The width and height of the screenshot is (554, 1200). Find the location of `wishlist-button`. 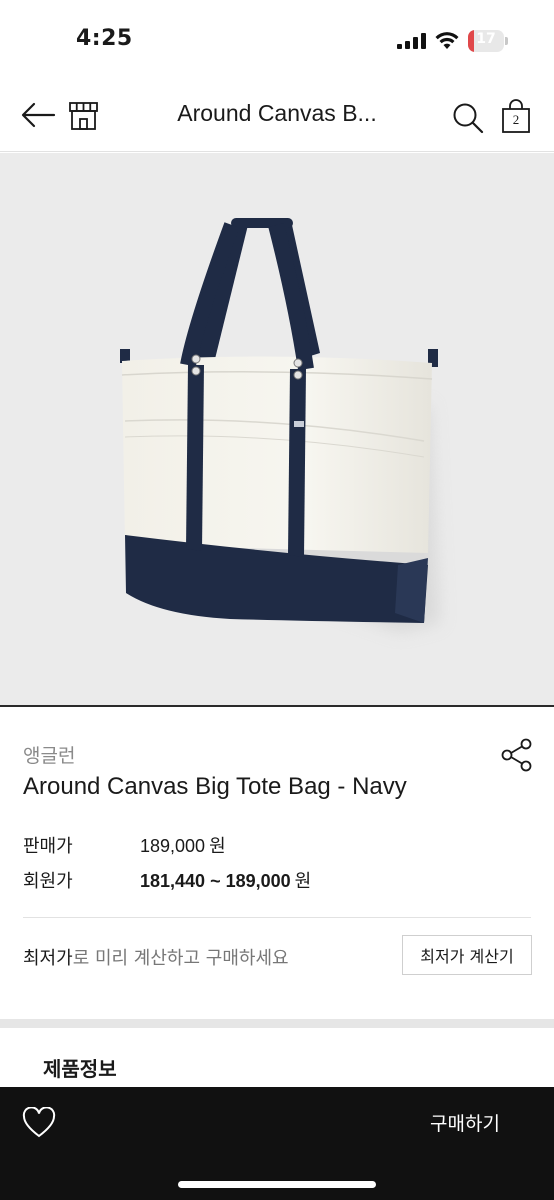

wishlist-button is located at coordinates (39, 1122).